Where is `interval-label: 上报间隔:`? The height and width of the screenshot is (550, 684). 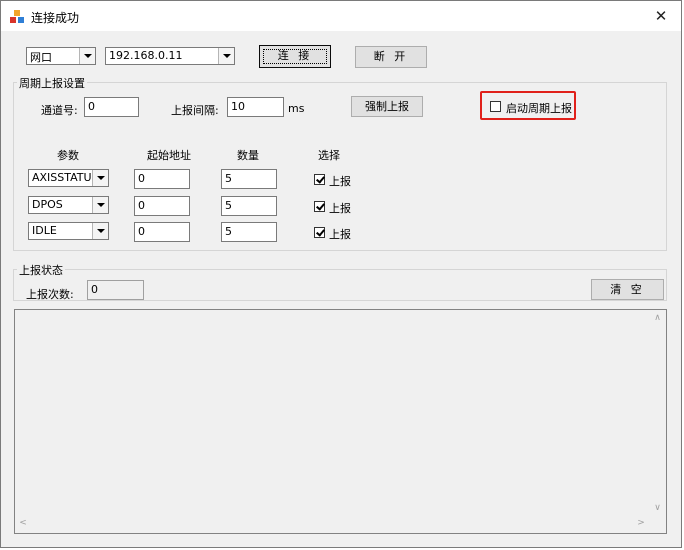
interval-label: 上报间隔: is located at coordinates (195, 110).